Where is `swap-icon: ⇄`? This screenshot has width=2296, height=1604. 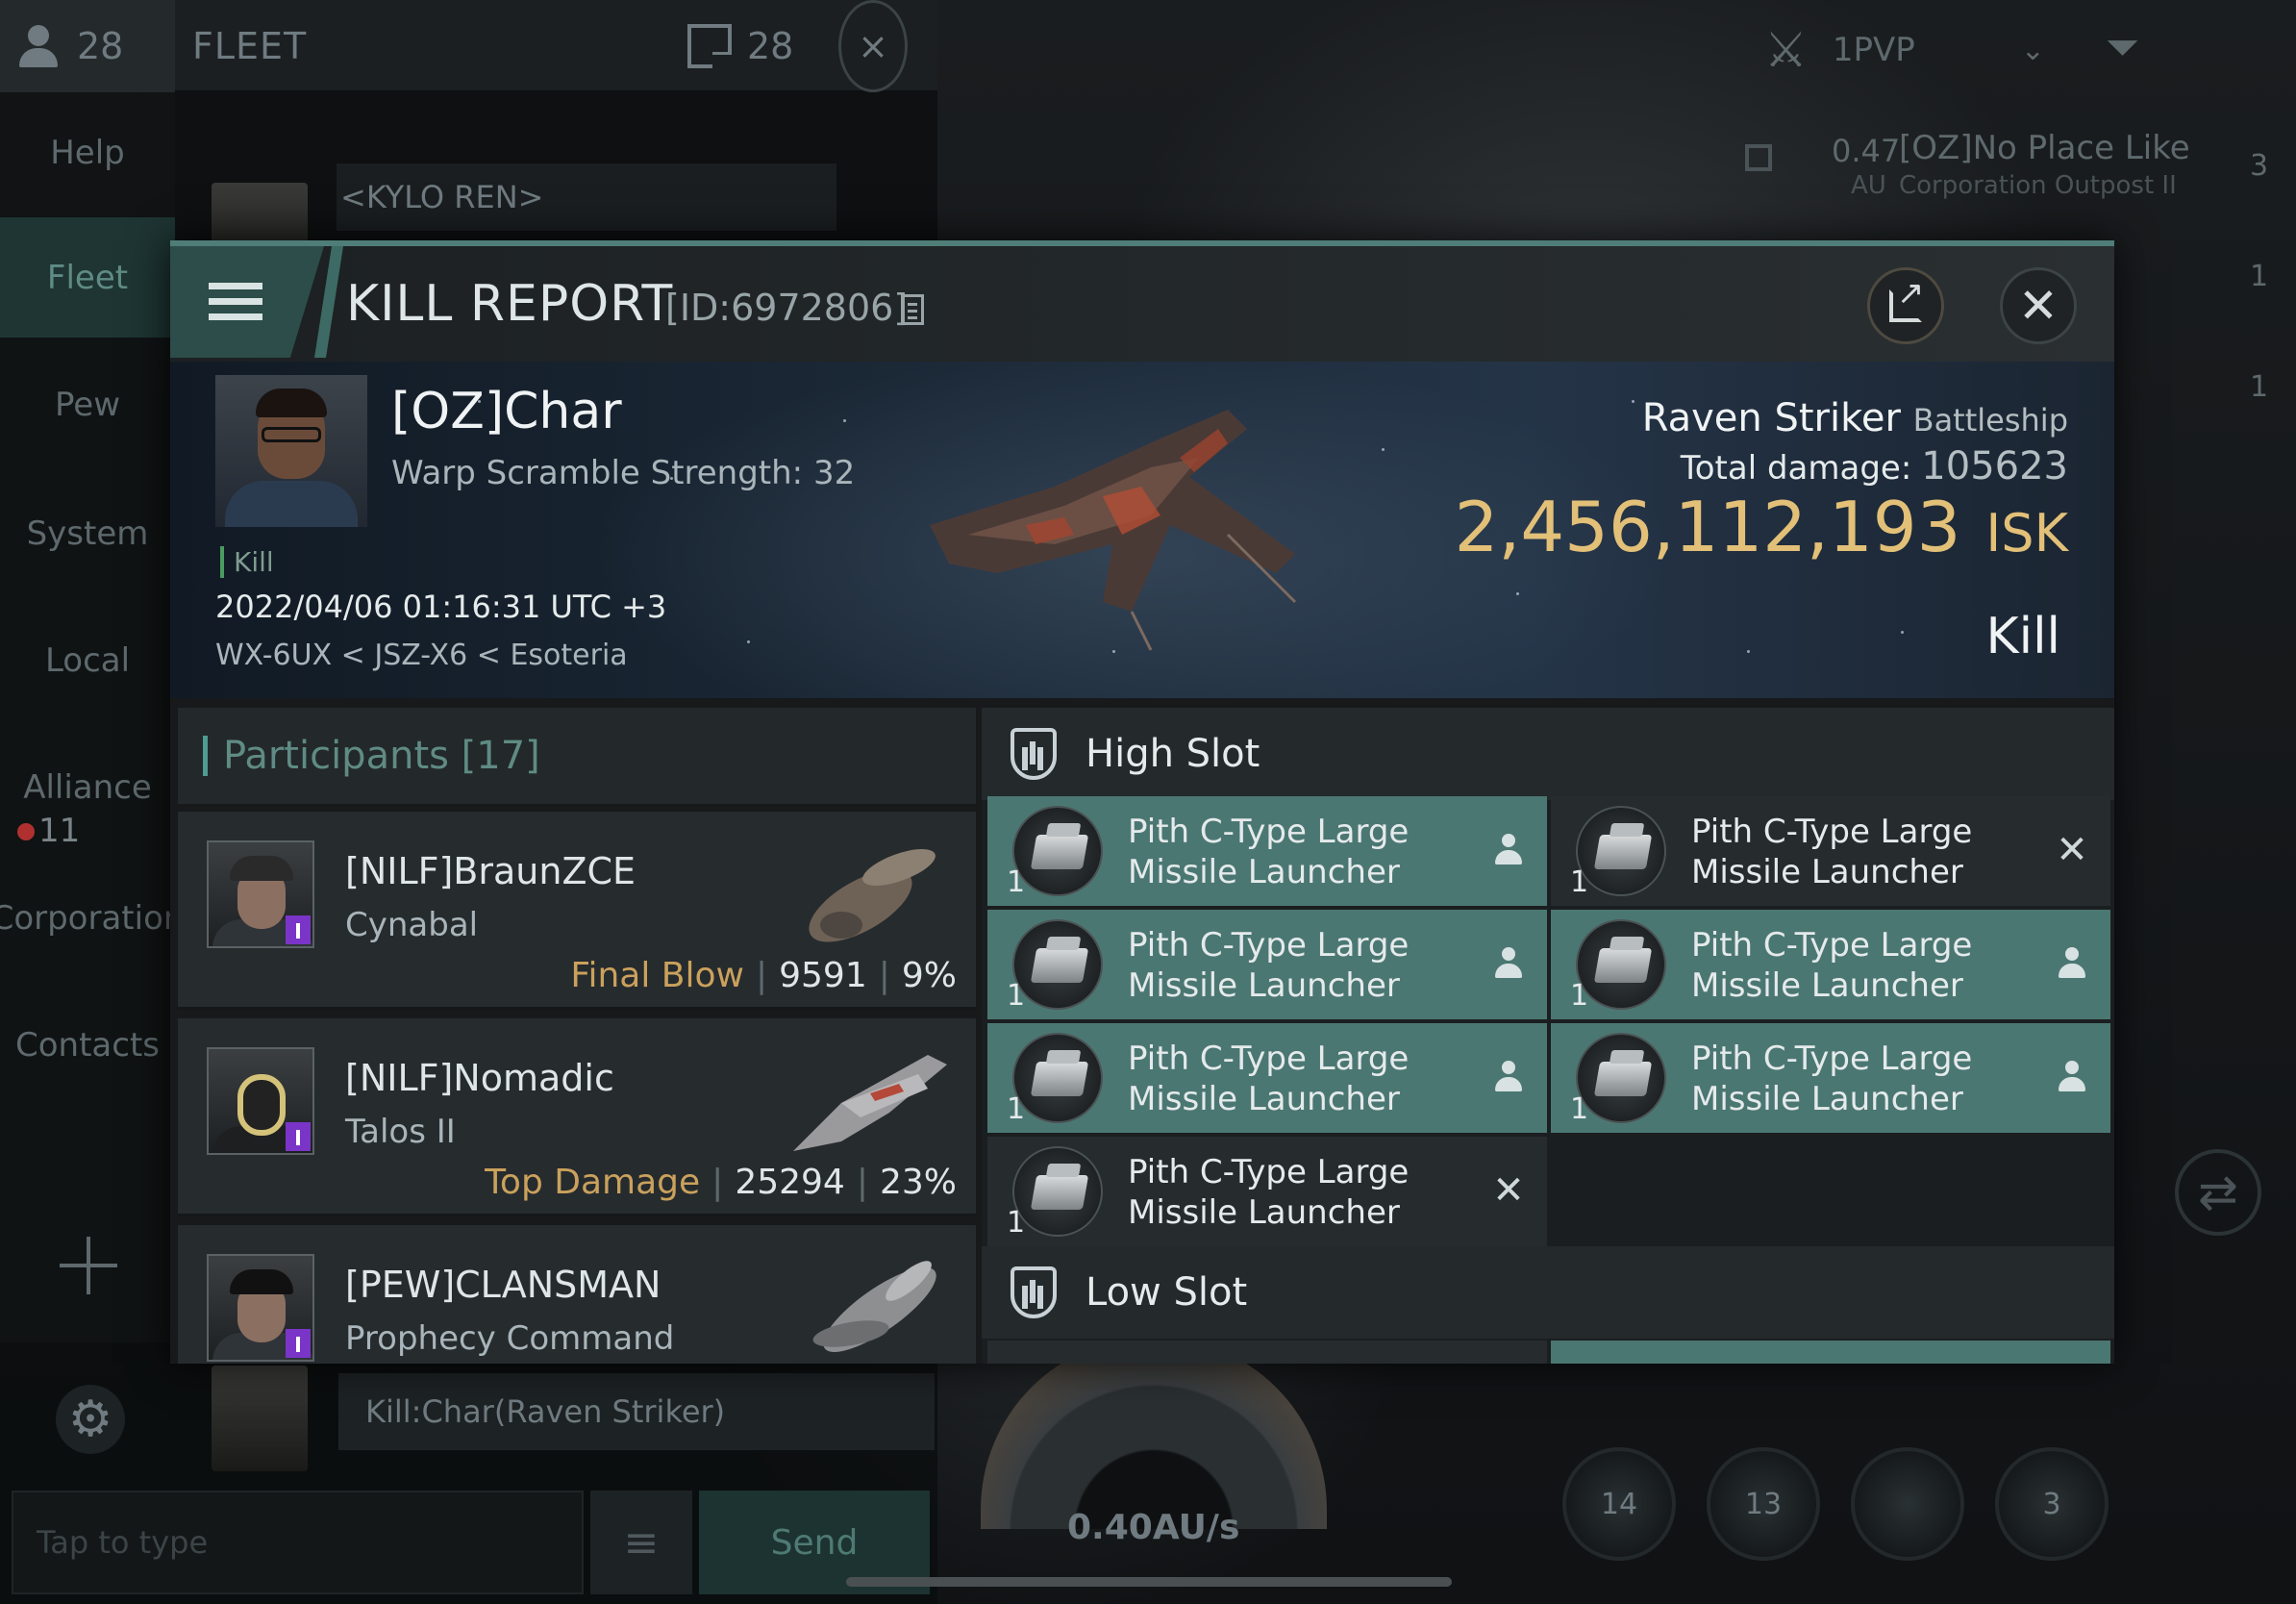
swap-icon: ⇄ is located at coordinates (2218, 1192).